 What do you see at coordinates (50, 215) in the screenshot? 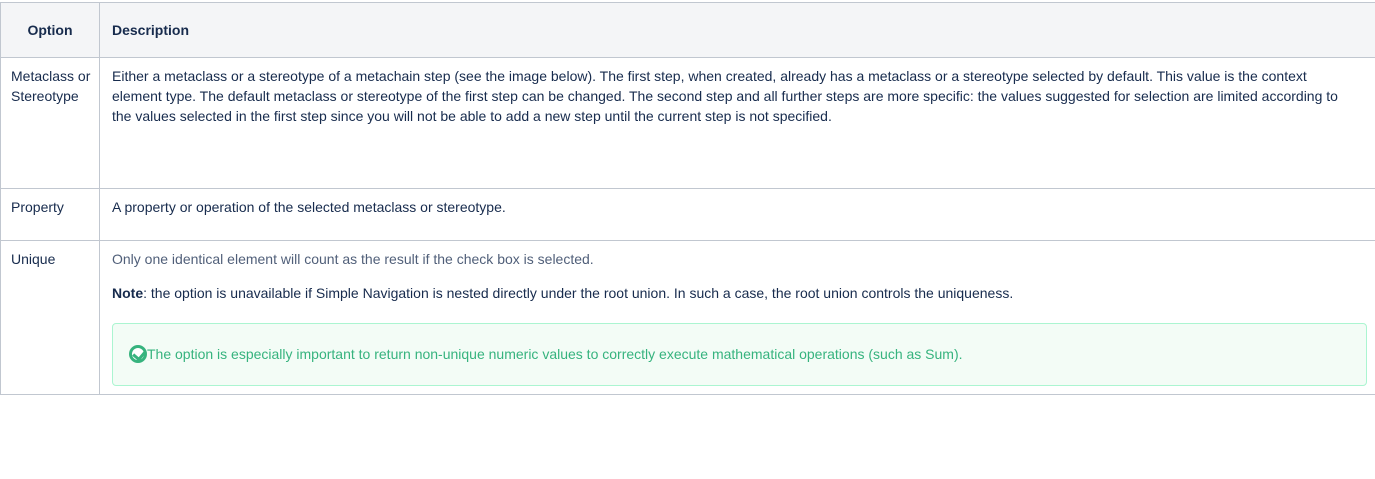
I see `option-cell: Property` at bounding box center [50, 215].